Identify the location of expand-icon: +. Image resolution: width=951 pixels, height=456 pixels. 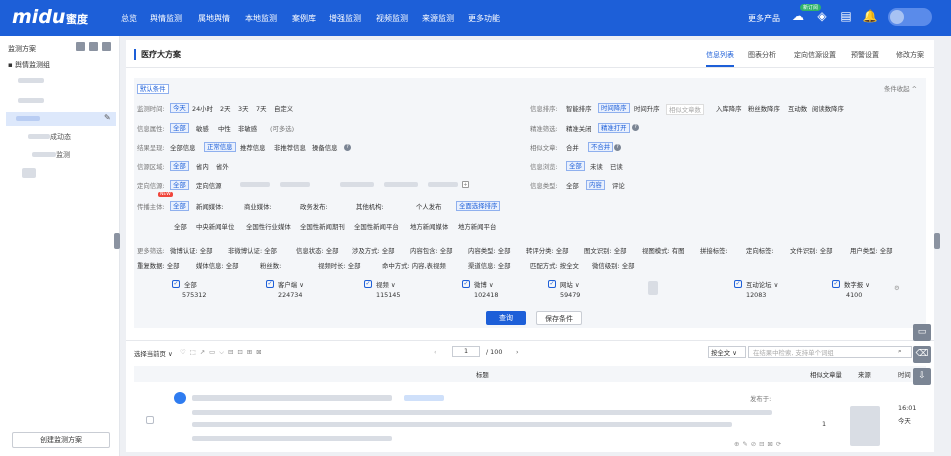
(465, 184).